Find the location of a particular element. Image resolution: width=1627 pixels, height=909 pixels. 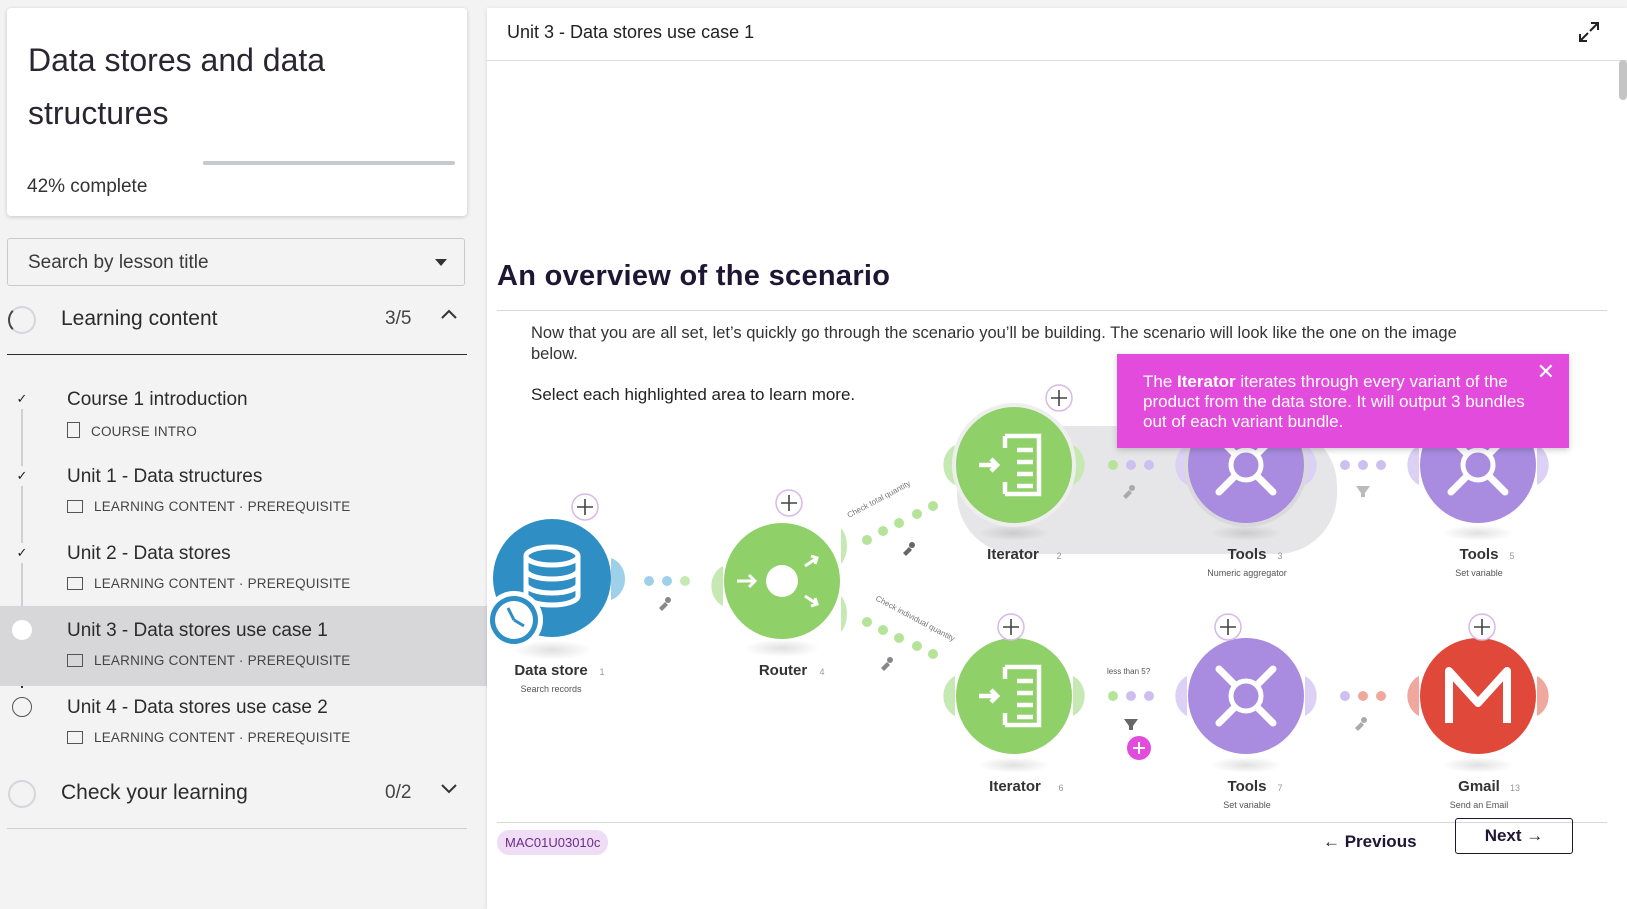

module-gmail is located at coordinates (1478, 693).